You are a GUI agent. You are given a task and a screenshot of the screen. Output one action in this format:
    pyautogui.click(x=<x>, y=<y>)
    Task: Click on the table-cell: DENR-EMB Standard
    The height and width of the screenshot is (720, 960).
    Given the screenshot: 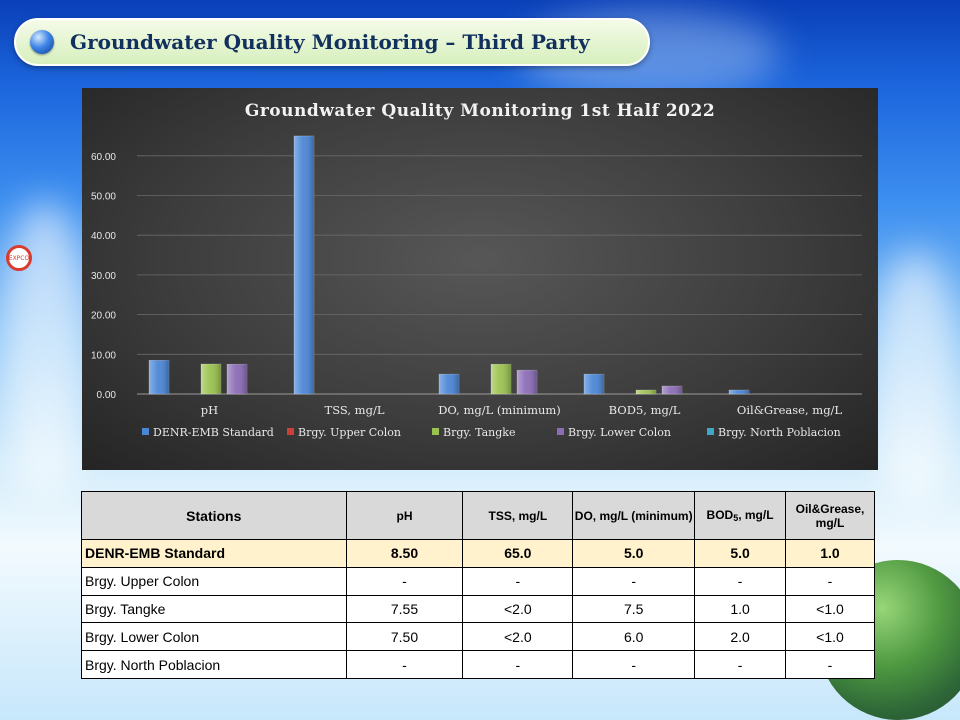 What is the action you would take?
    pyautogui.click(x=214, y=553)
    